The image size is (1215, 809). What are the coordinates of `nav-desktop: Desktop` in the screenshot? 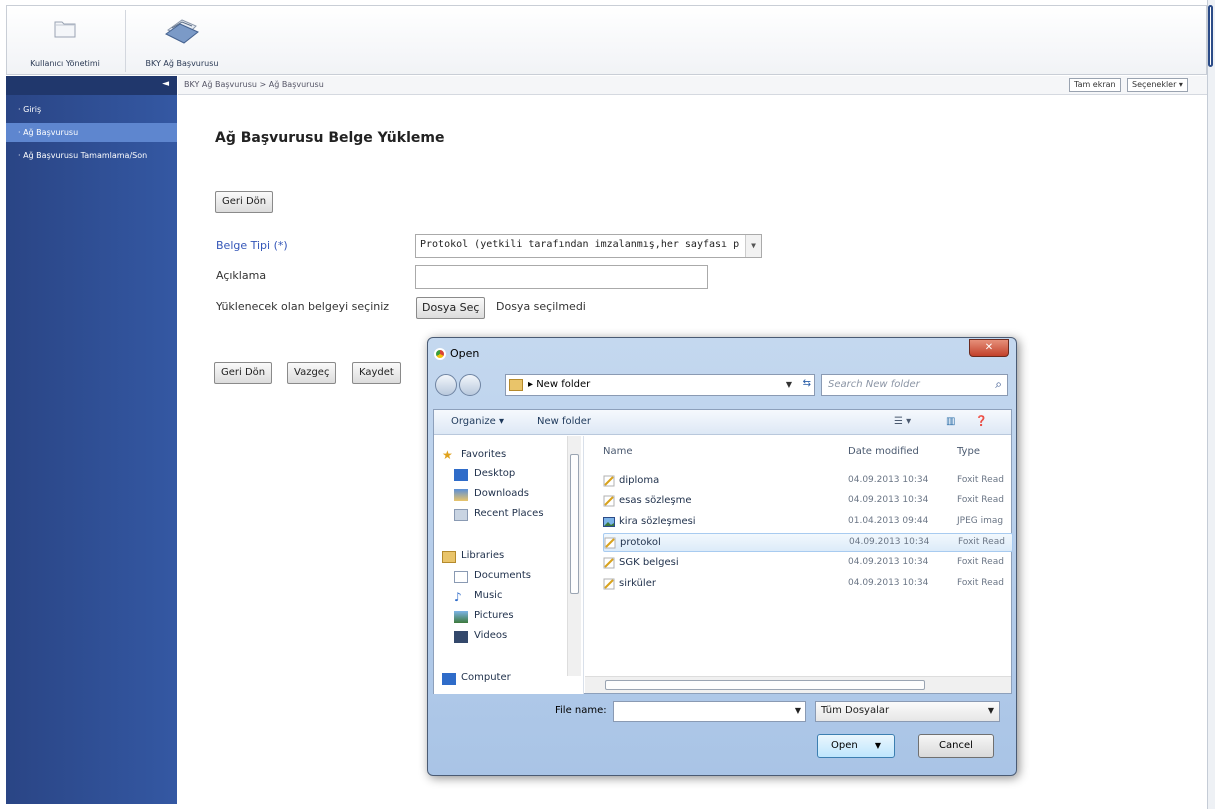 It's located at (494, 473).